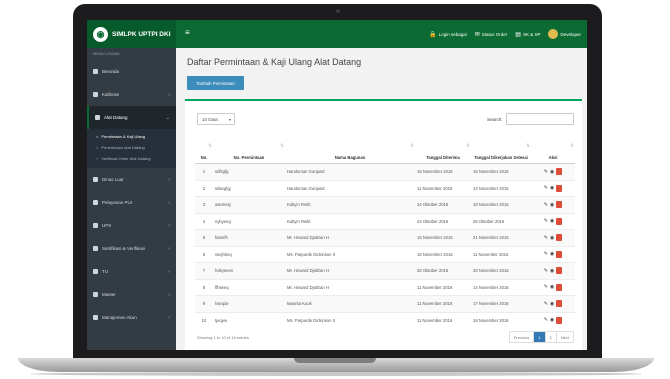  Describe the element at coordinates (131, 225) in the screenshot. I see `sidebar-item-ups: UPS ‹` at that location.